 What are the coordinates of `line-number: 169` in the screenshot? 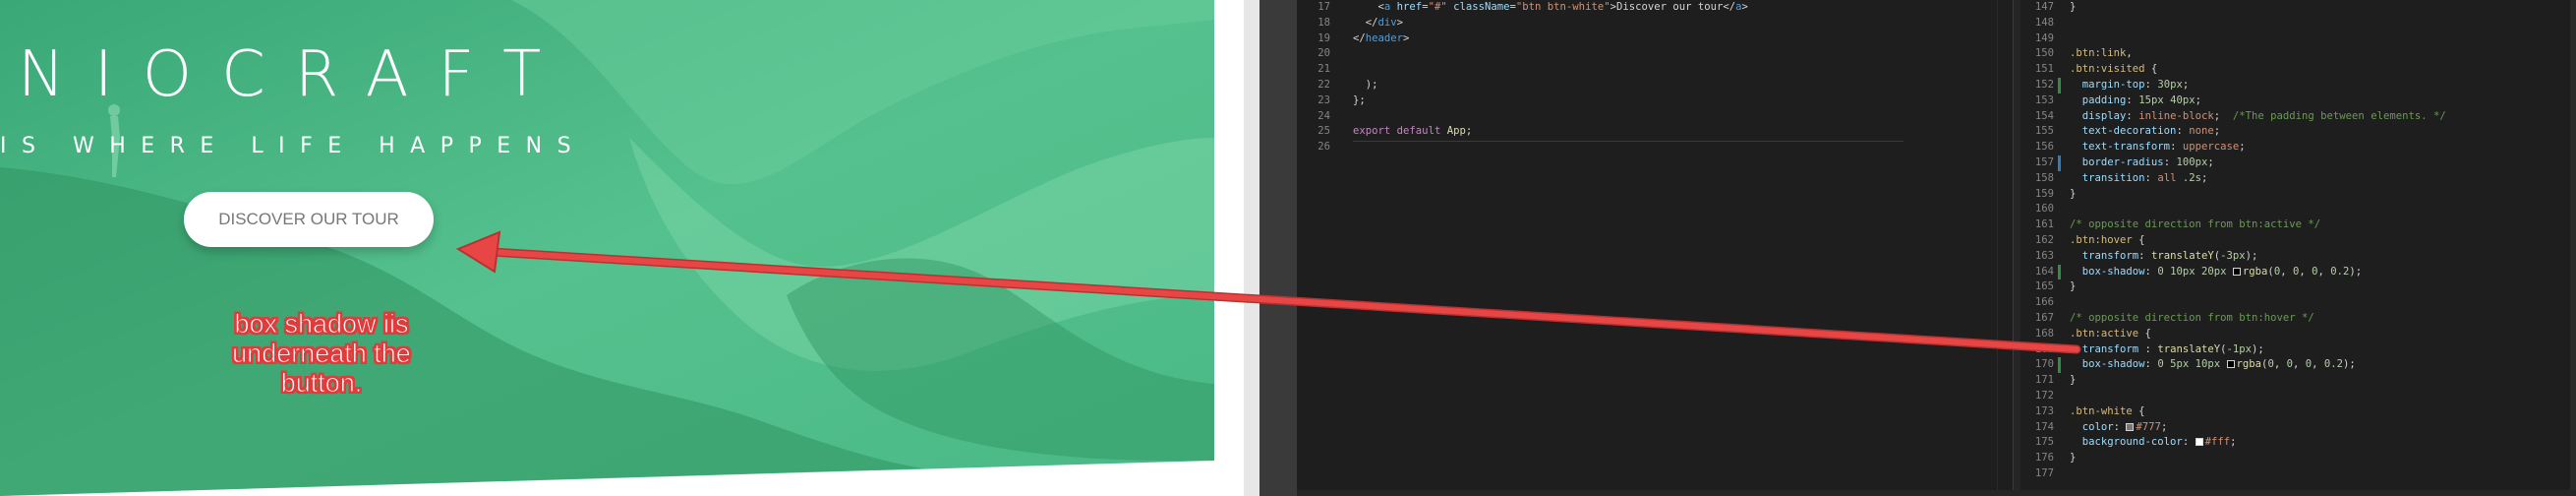 It's located at (2044, 348).